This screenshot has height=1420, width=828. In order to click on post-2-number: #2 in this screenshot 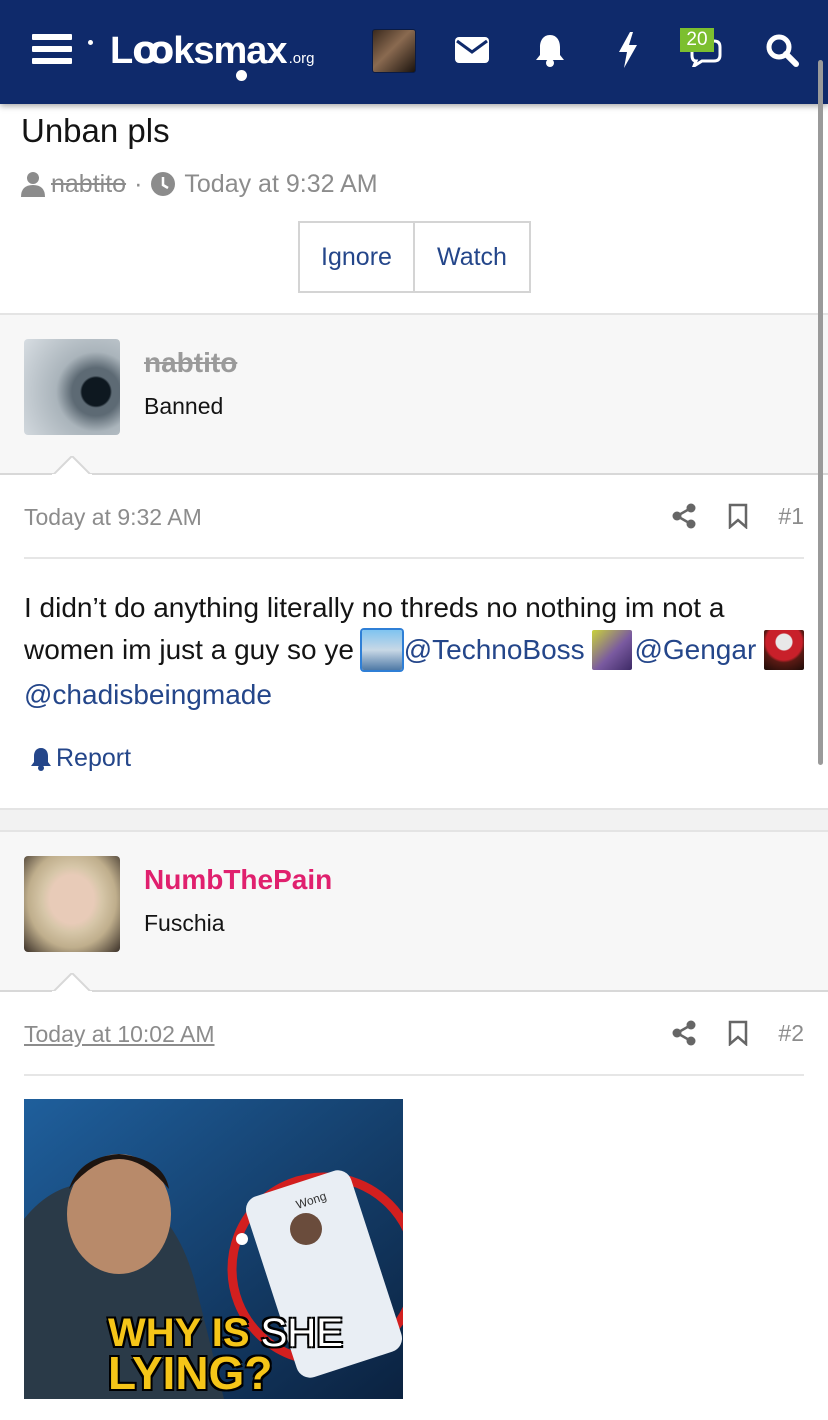, I will do `click(791, 1033)`.